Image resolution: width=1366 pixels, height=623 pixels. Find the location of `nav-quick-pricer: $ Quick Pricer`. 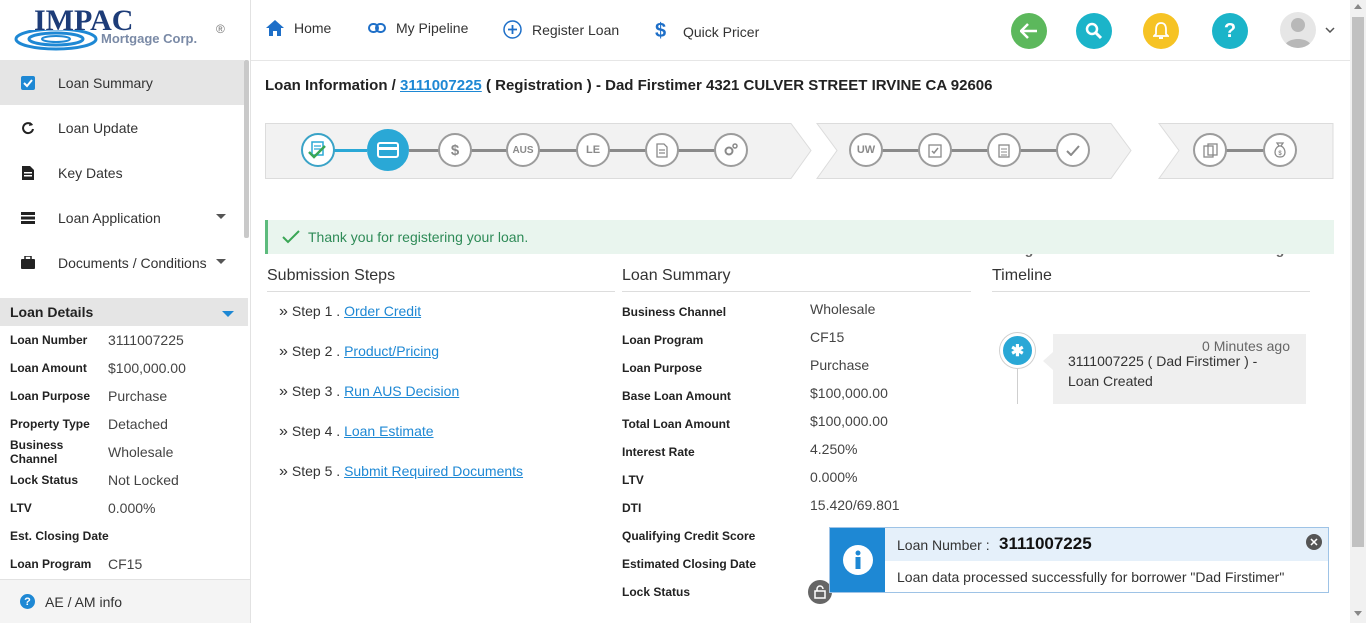

nav-quick-pricer: $ Quick Pricer is located at coordinates (707, 31).